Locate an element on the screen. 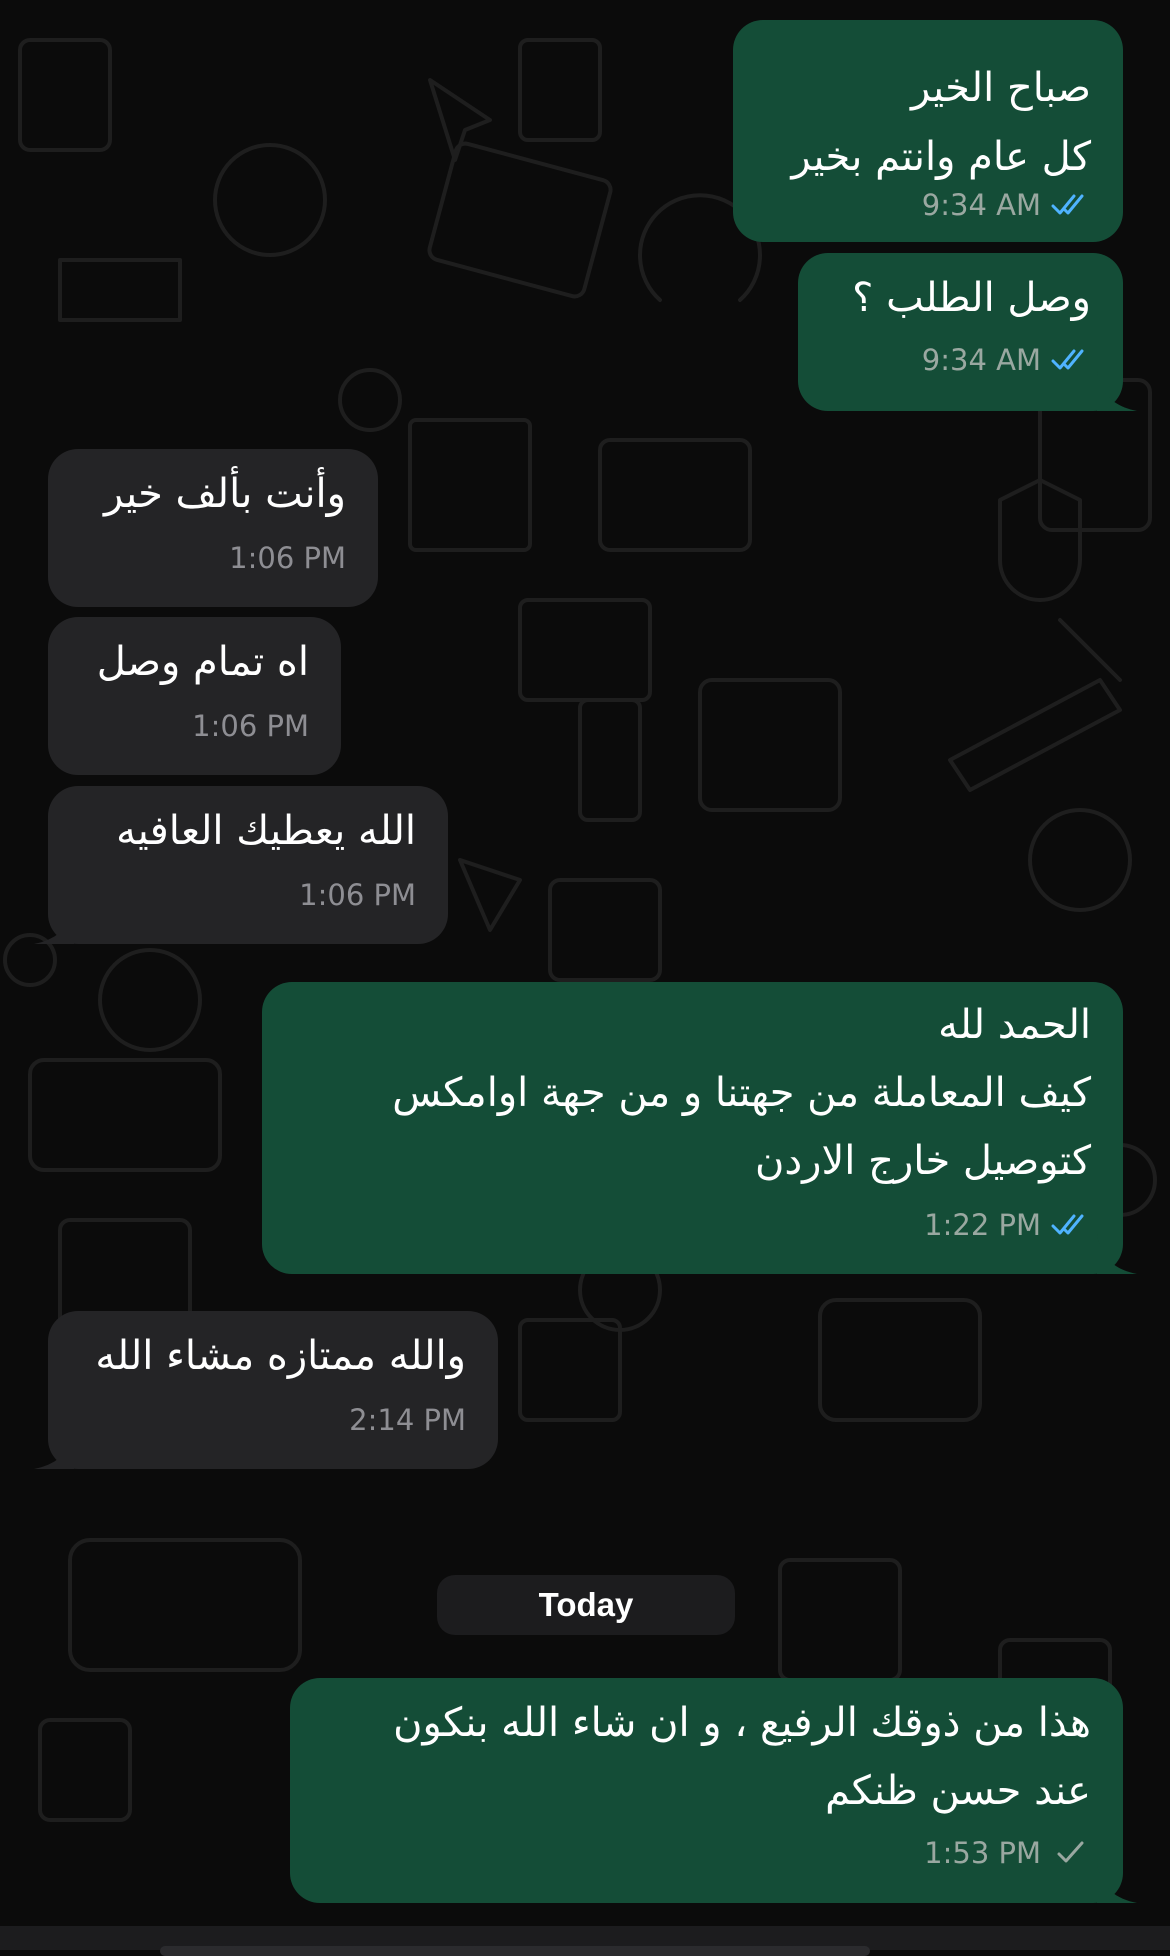 Image resolution: width=1170 pixels, height=1956 pixels. message-text-line: صباح الخير is located at coordinates (1000, 88).